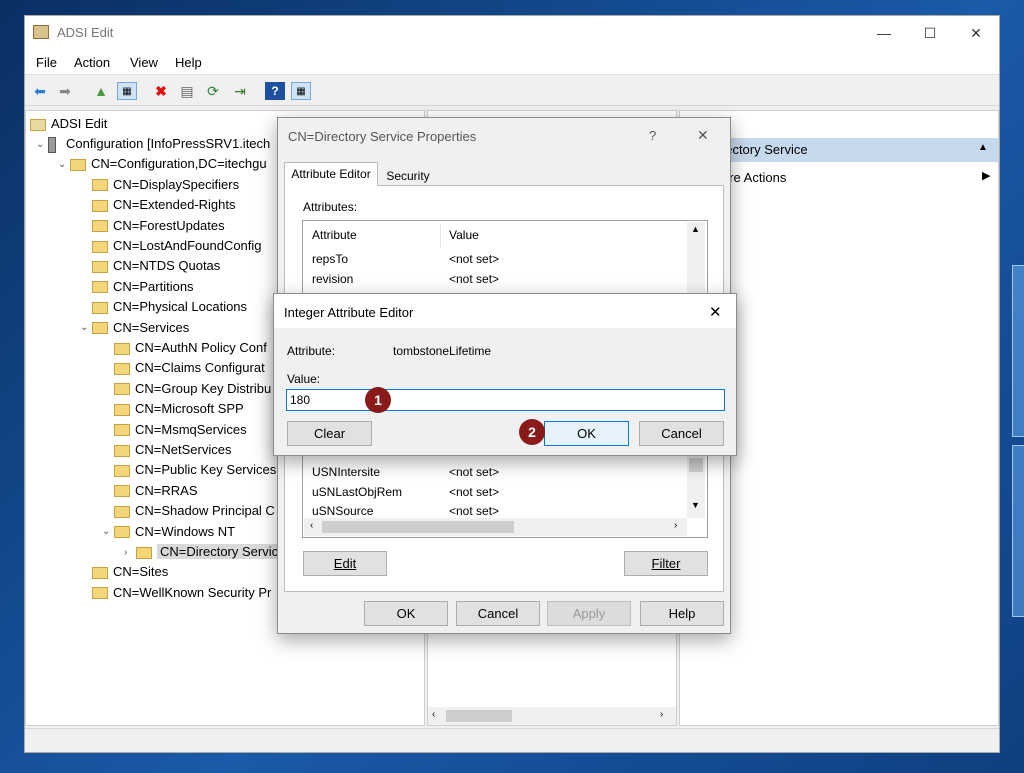  What do you see at coordinates (505, 400) in the screenshot?
I see `value-input: 180` at bounding box center [505, 400].